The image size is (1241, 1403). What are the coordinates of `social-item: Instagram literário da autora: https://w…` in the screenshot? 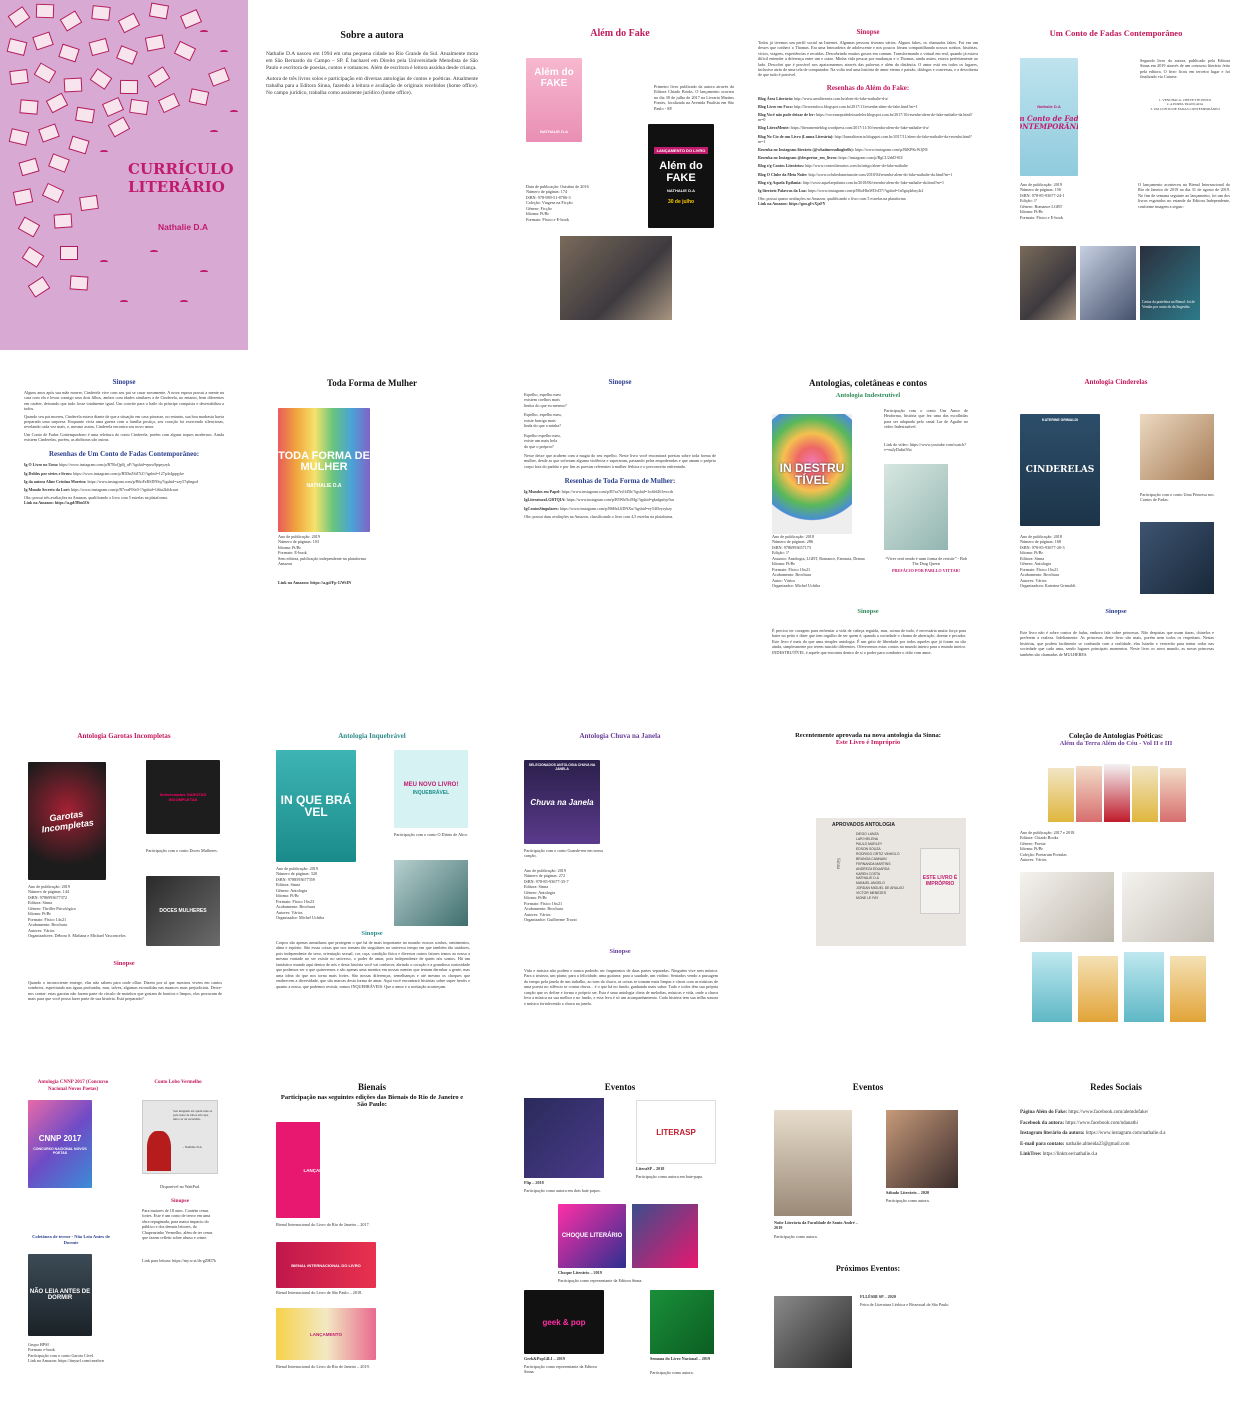 It's located at (1116, 1134).